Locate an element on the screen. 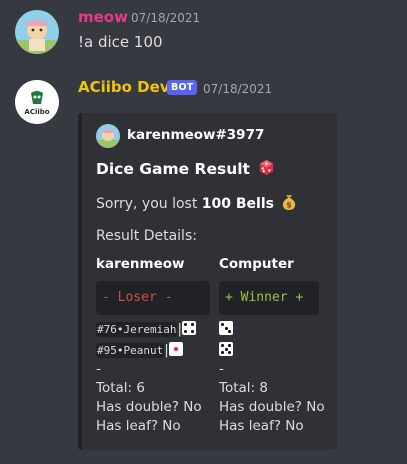 This screenshot has width=407, height=464. winner-label: + Winner + is located at coordinates (264, 297).